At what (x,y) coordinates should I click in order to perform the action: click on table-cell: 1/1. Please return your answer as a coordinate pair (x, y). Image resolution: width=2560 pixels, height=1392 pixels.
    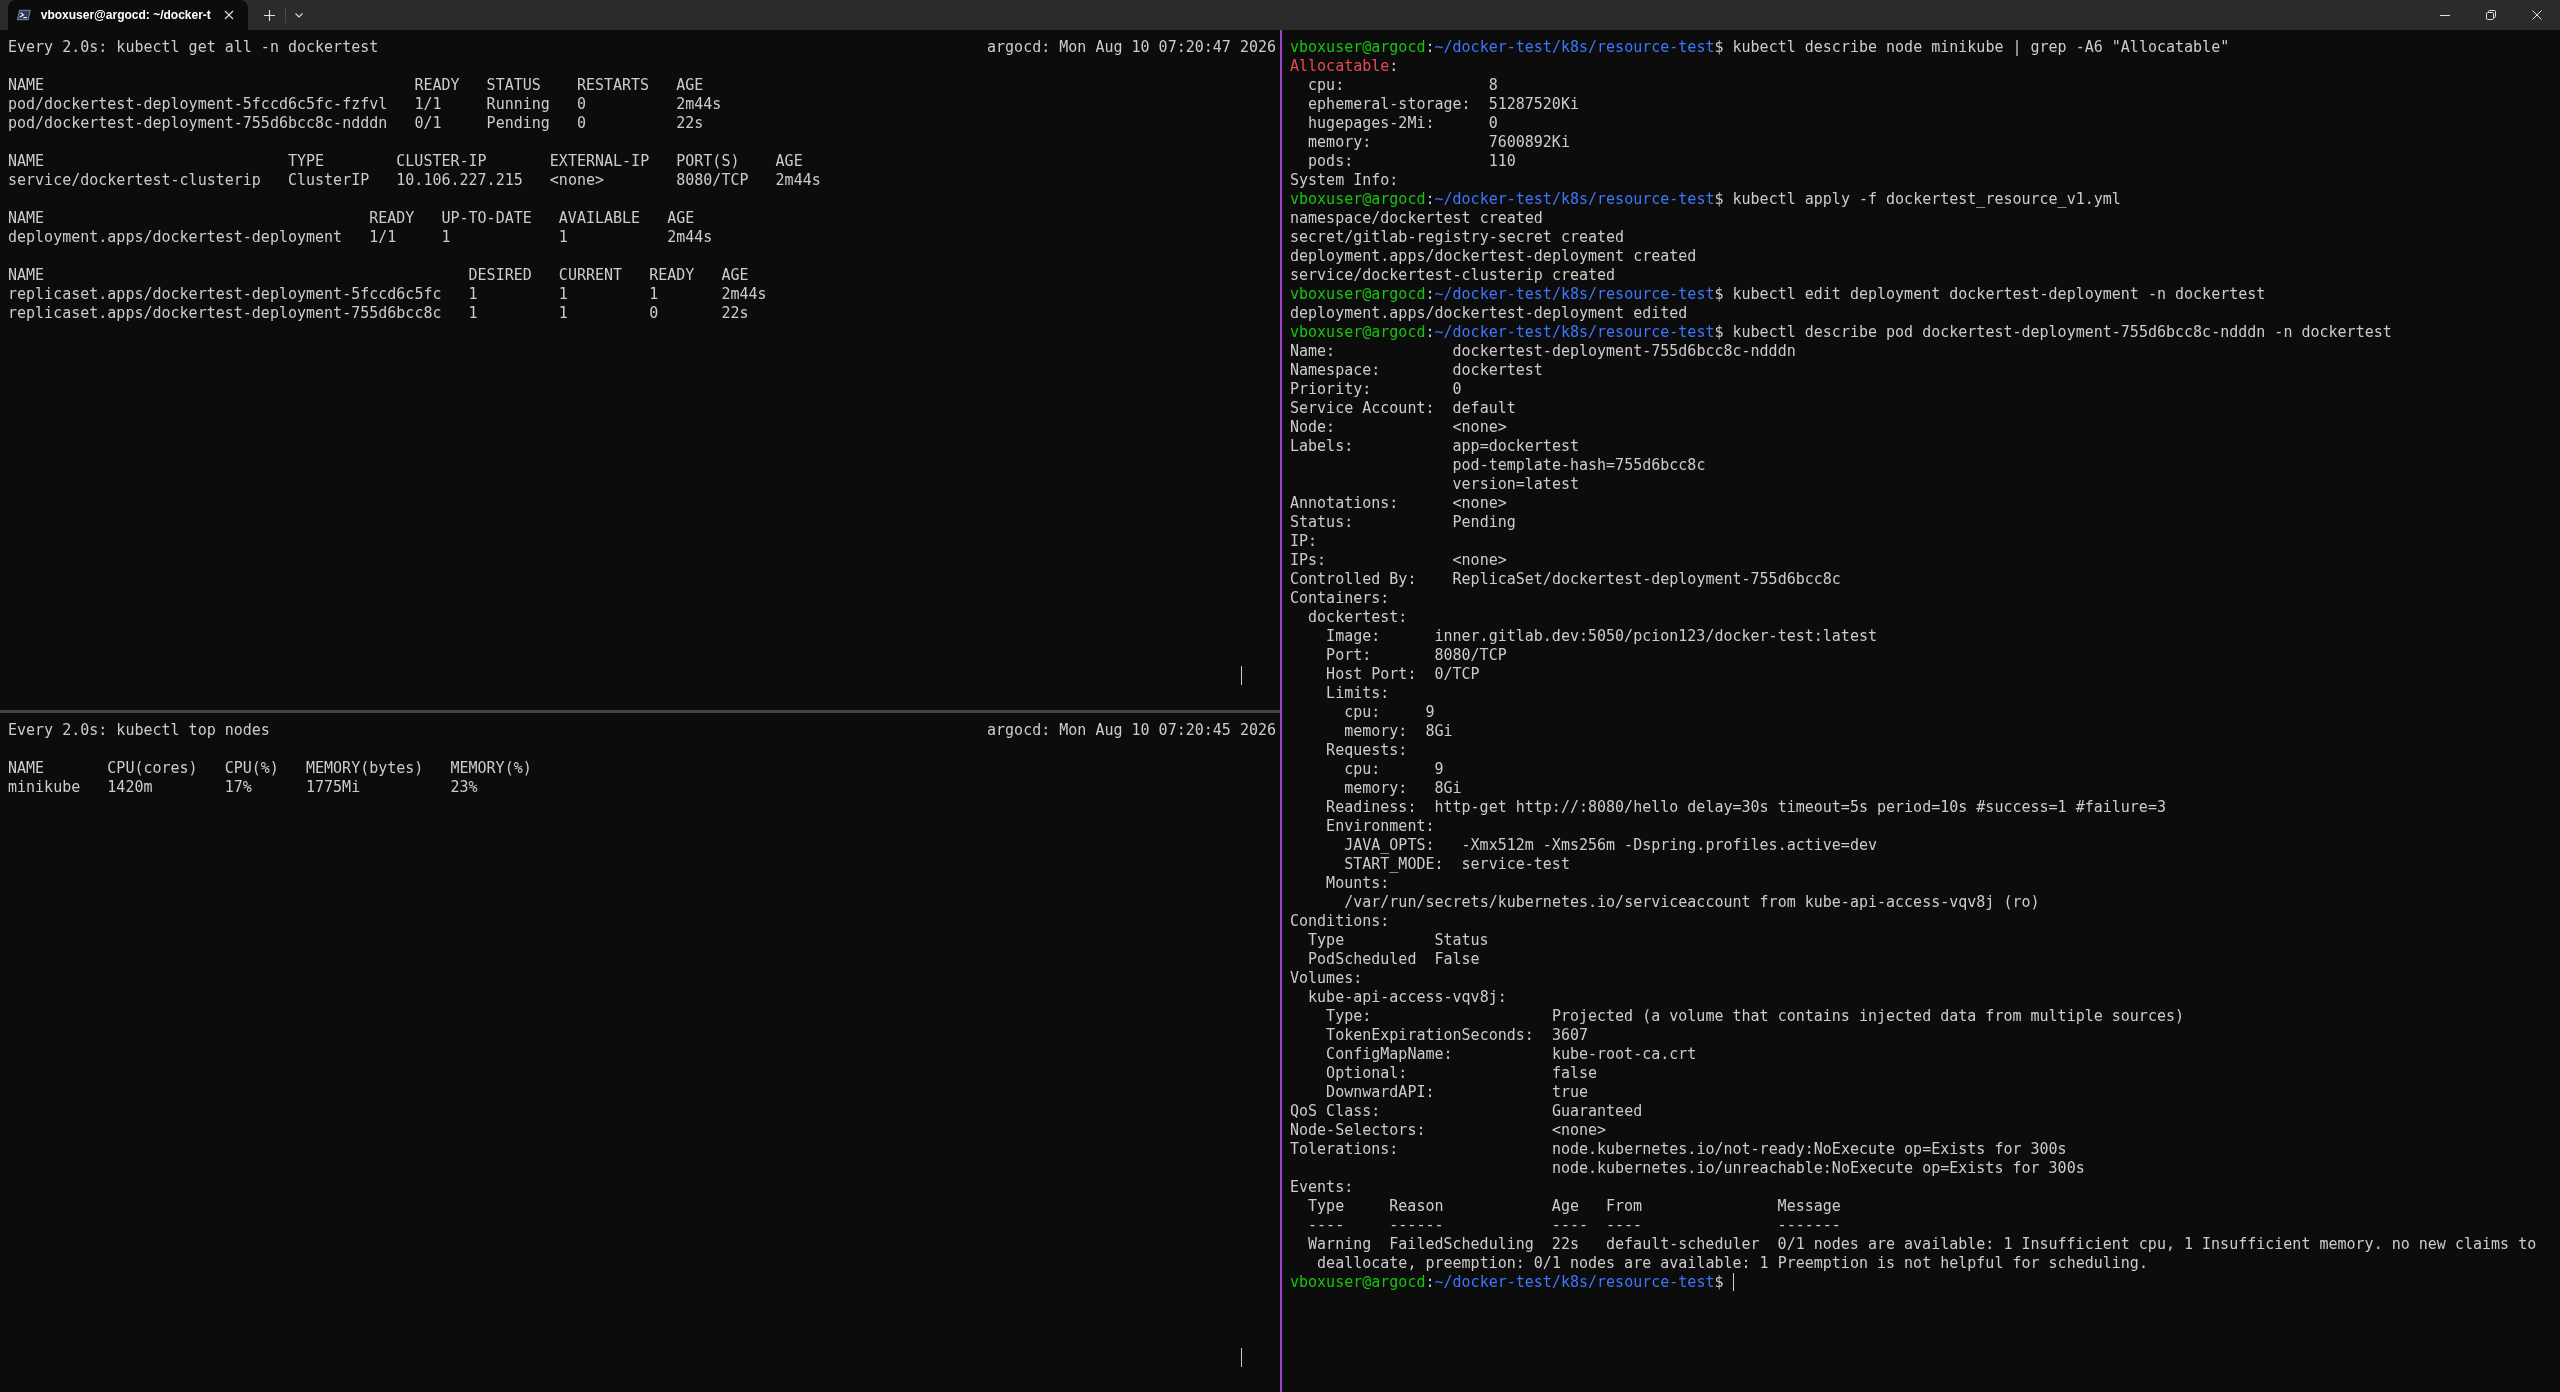
    Looking at the image, I should click on (428, 104).